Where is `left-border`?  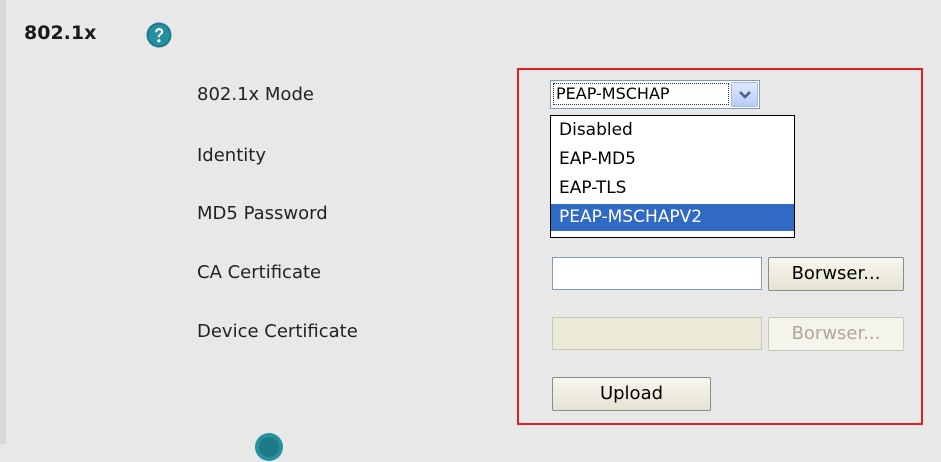
left-border is located at coordinates (3, 222).